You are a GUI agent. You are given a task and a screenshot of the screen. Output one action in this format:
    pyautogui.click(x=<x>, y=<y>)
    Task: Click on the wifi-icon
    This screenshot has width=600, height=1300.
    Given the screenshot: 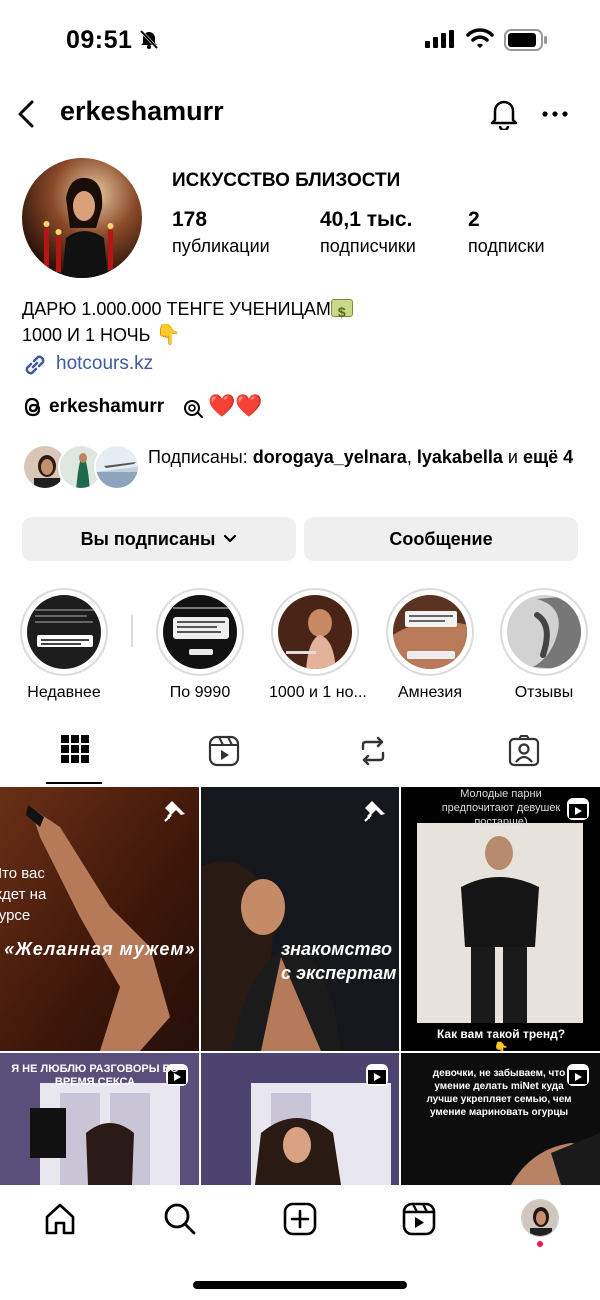 What is the action you would take?
    pyautogui.click(x=480, y=38)
    